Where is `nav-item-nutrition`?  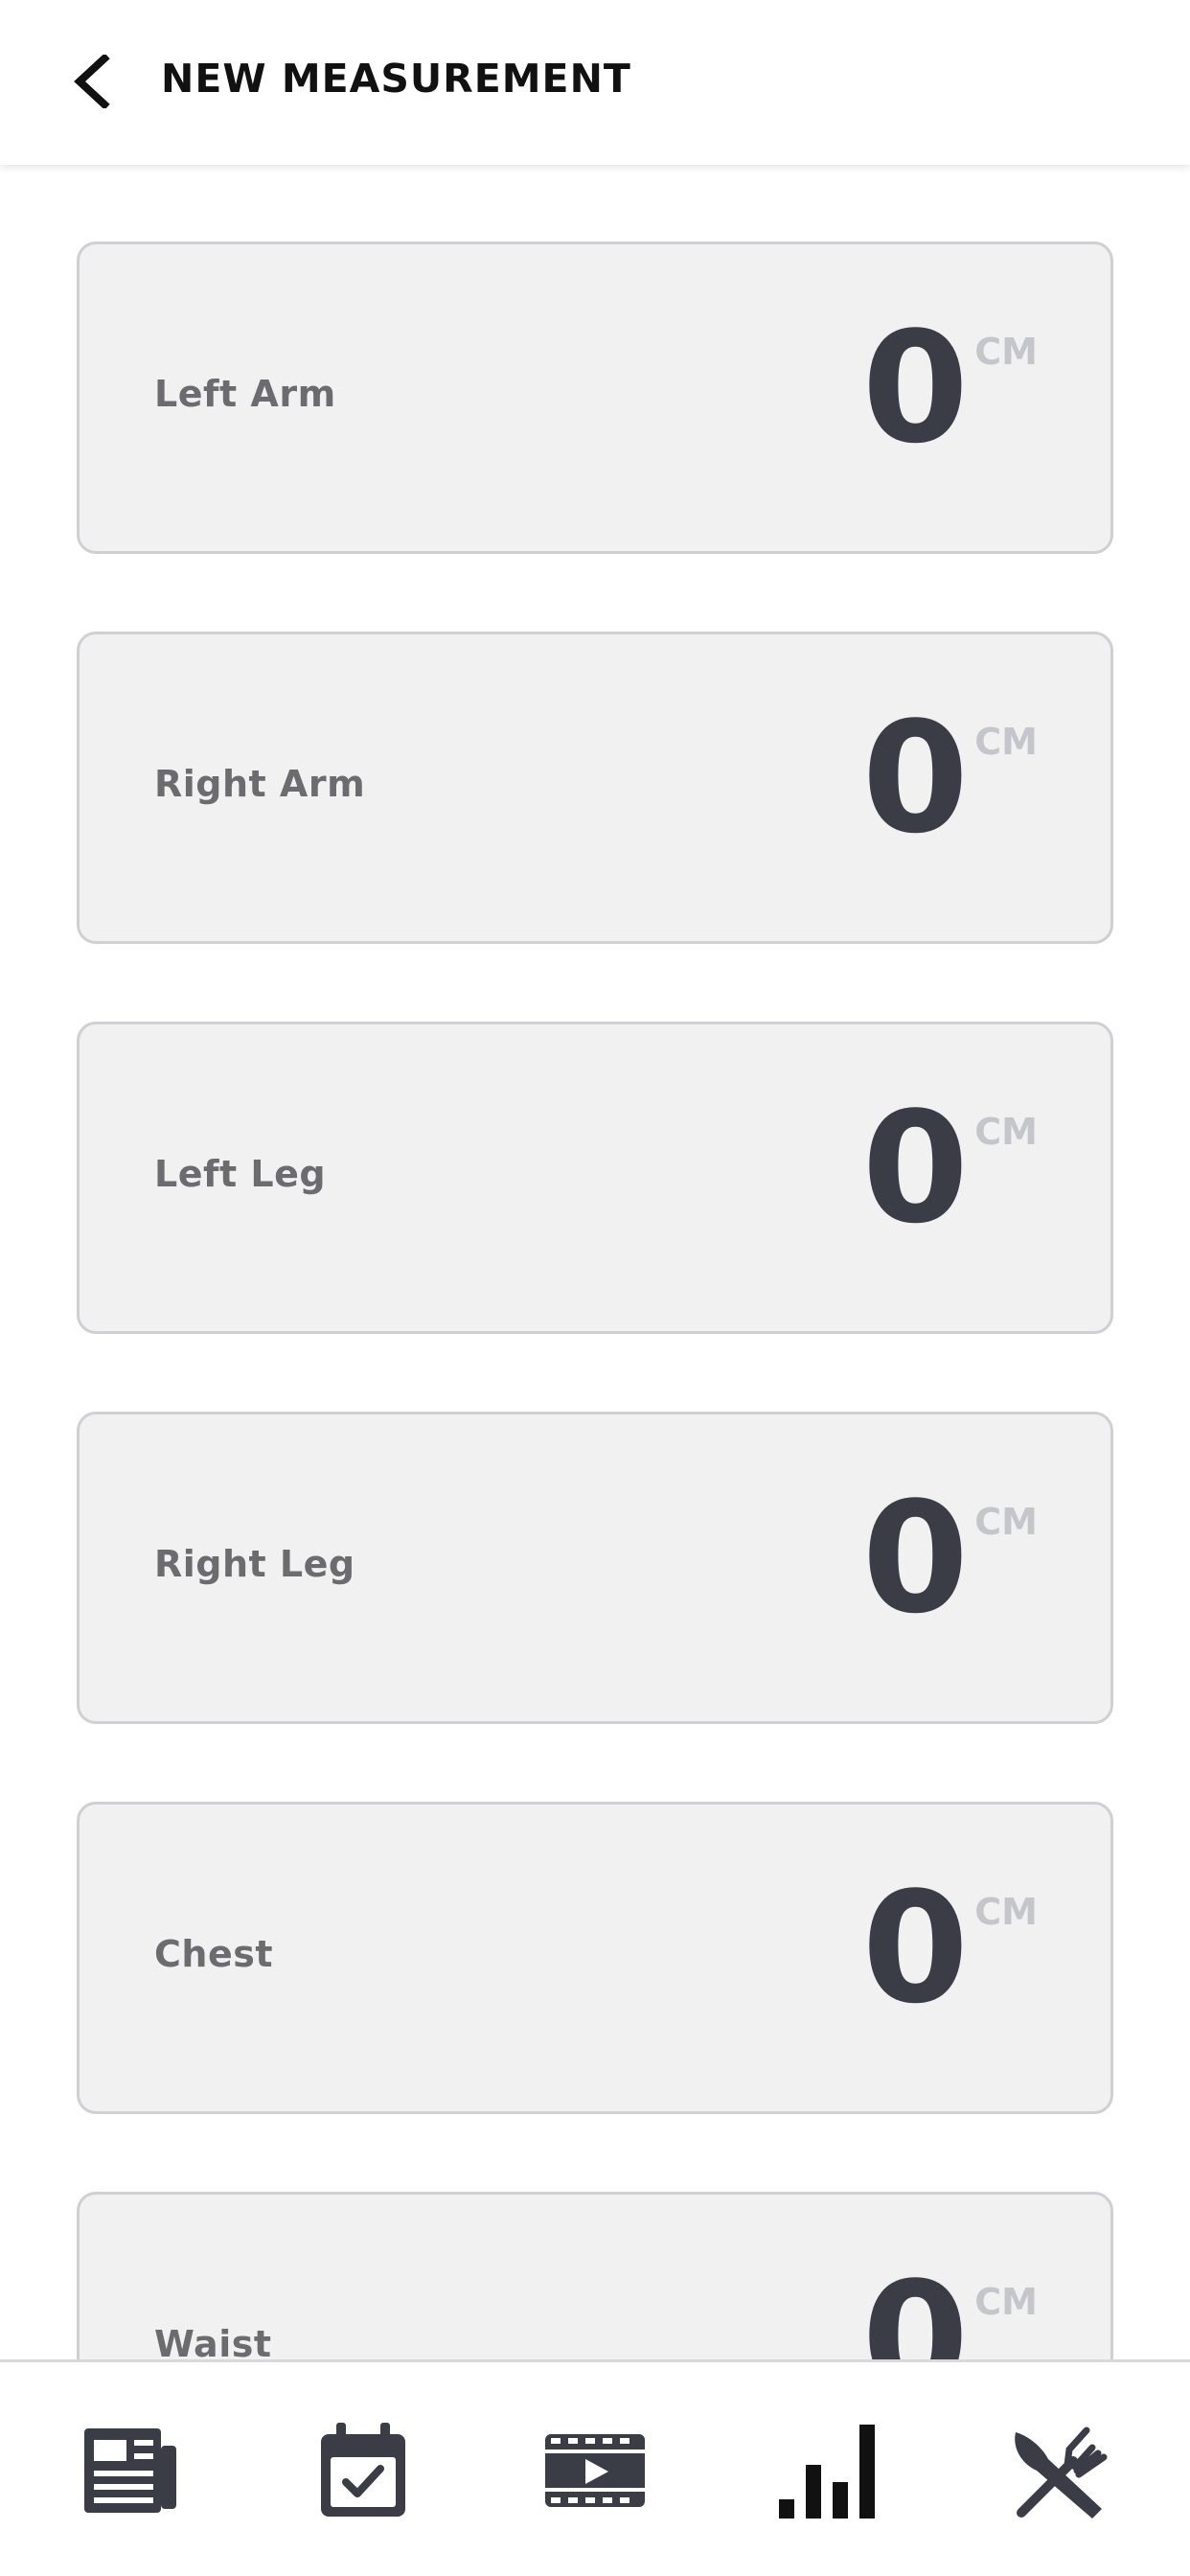
nav-item-nutrition is located at coordinates (1060, 2470).